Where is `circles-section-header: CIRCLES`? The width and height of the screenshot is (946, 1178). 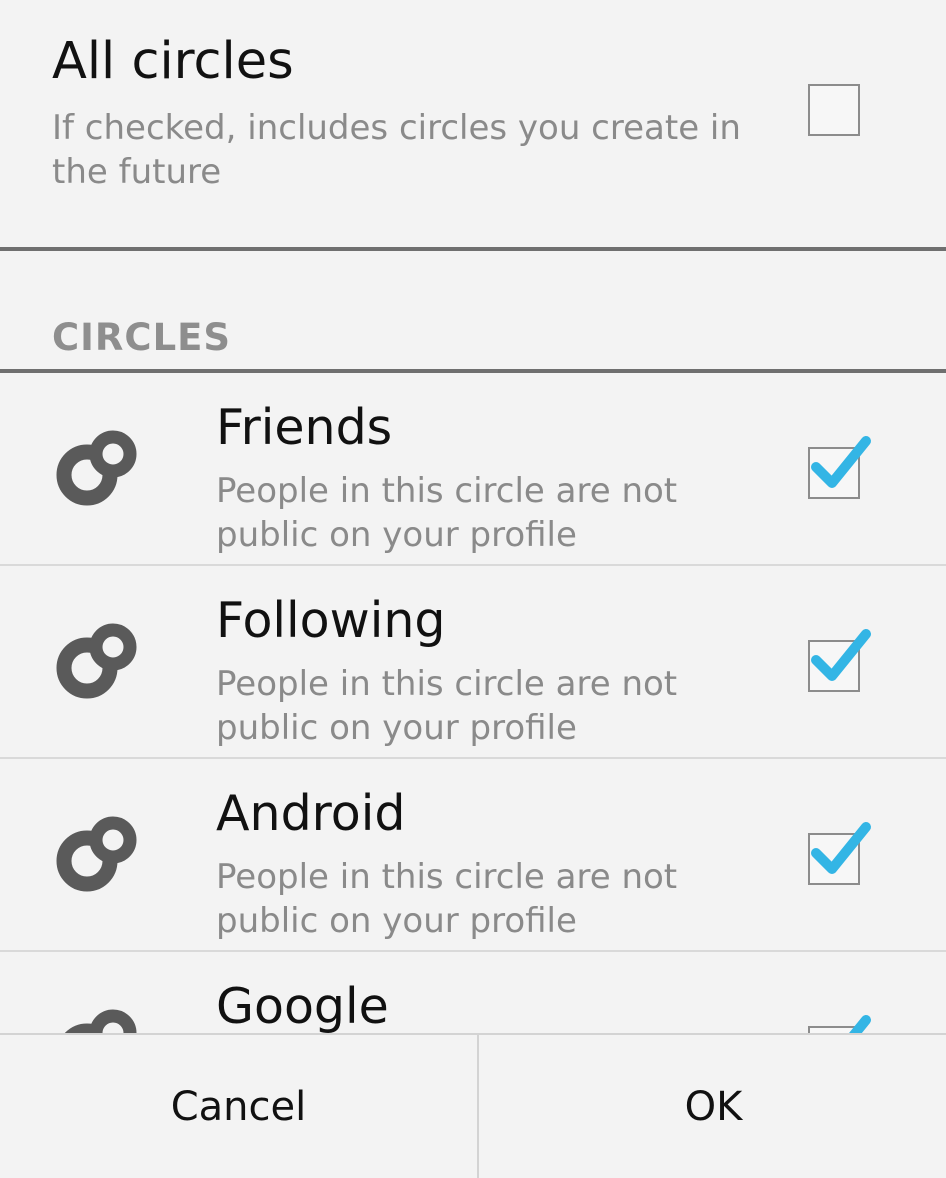
circles-section-header: CIRCLES is located at coordinates (142, 337).